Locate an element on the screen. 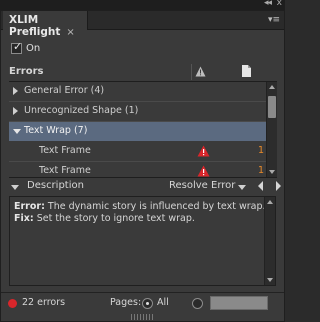 The height and width of the screenshot is (322, 320). list-item-unrecognized-shape: Unrecognized Shape (1) is located at coordinates (137, 111).